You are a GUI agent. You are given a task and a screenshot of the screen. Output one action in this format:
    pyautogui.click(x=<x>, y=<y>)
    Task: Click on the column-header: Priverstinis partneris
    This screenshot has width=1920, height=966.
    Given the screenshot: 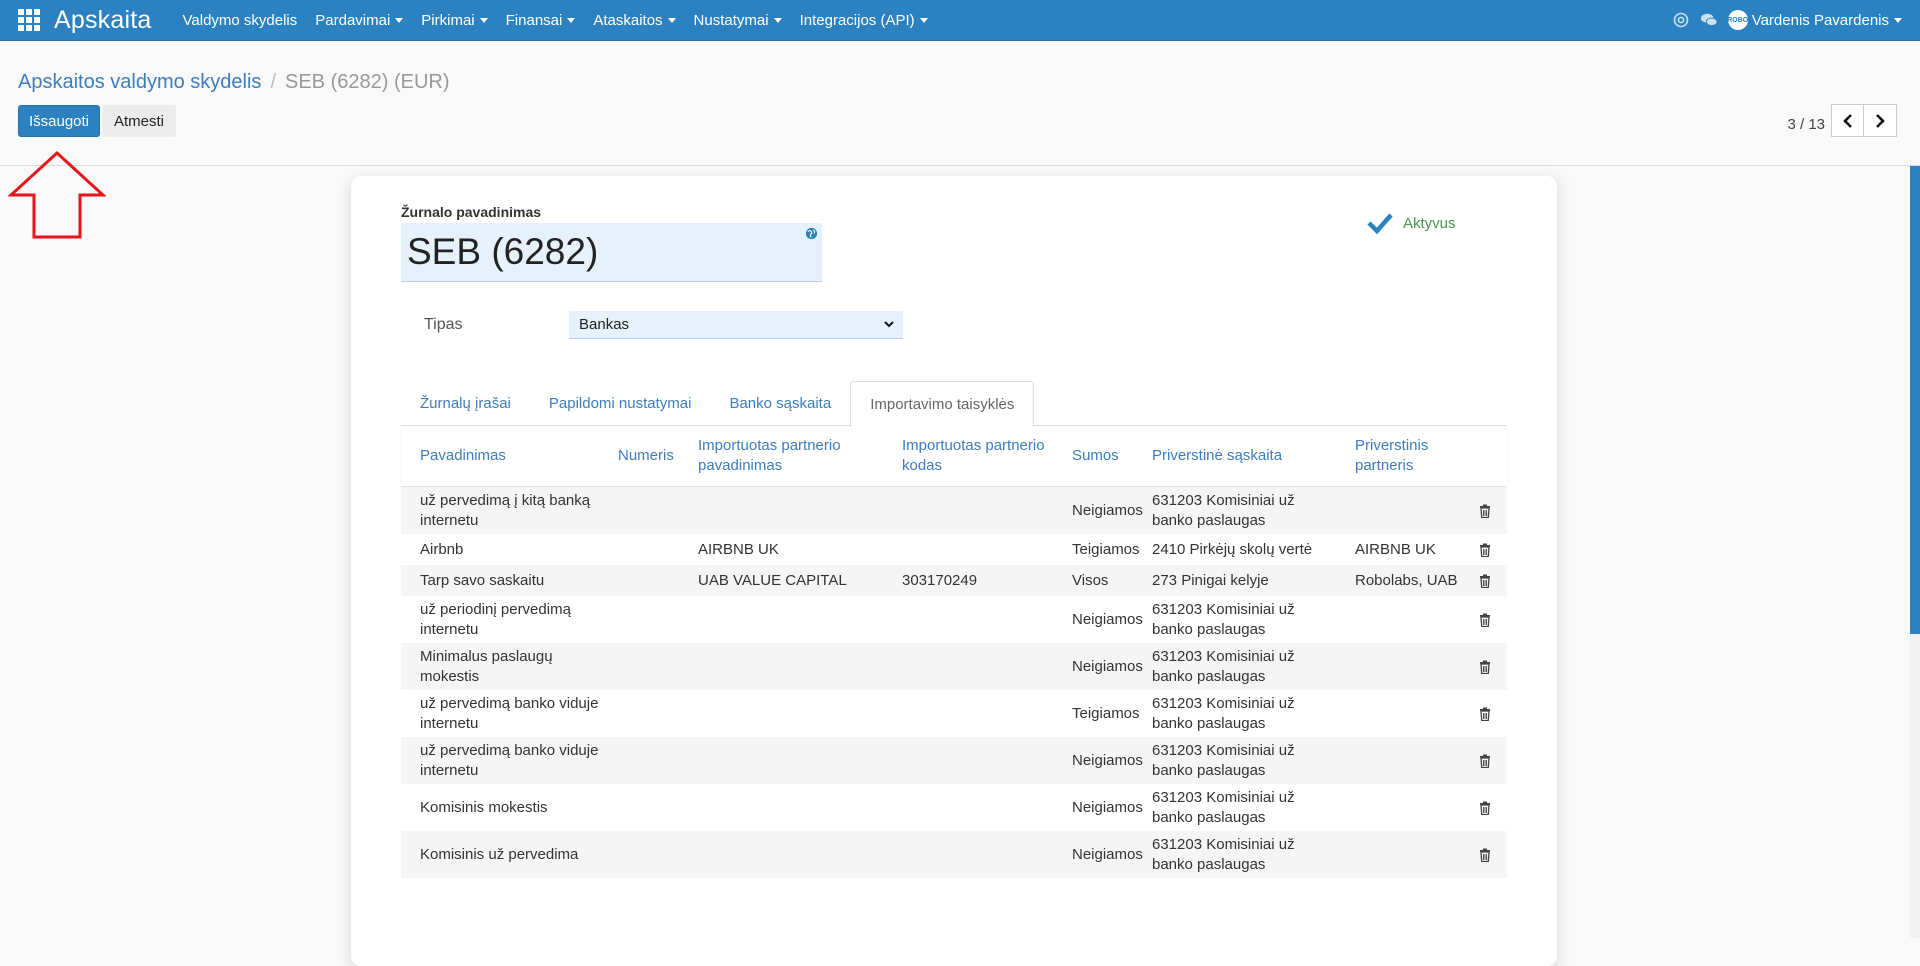 What is the action you would take?
    pyautogui.click(x=1399, y=456)
    